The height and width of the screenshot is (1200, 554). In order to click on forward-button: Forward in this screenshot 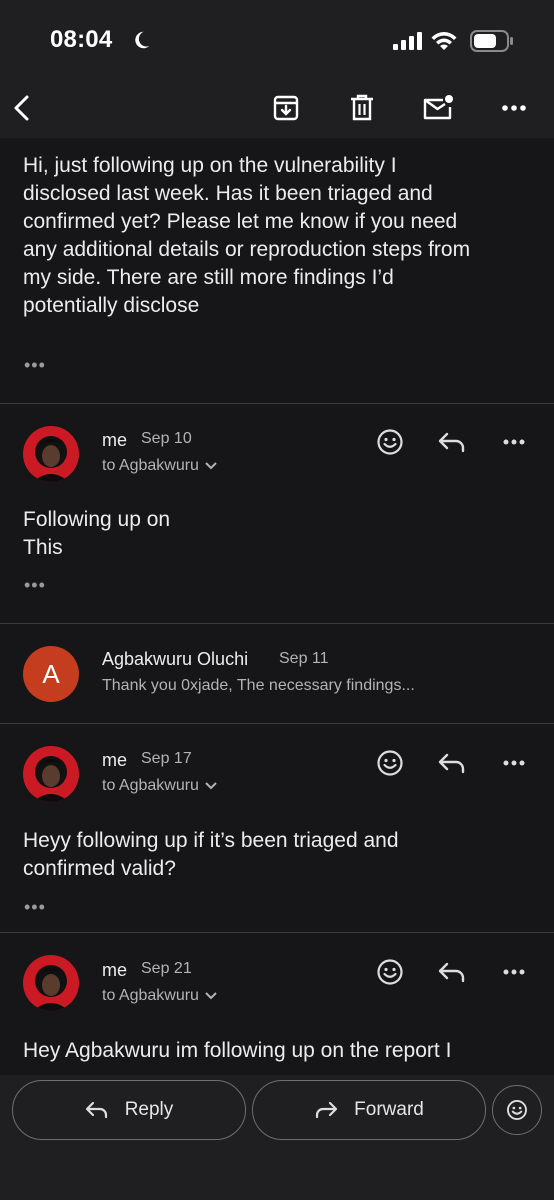, I will do `click(369, 1110)`.